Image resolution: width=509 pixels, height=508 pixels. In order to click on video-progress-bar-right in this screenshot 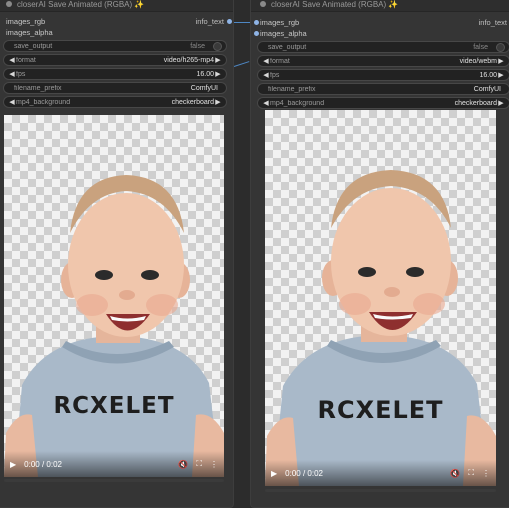, I will do `click(380, 490)`.